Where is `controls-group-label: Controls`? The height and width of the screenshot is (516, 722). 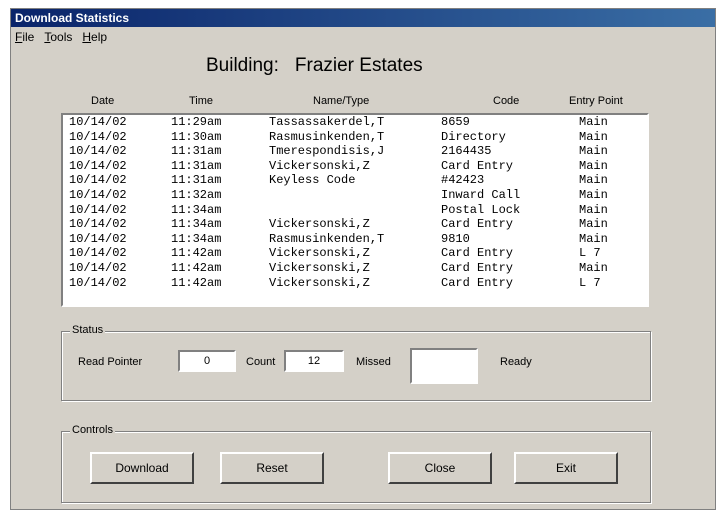 controls-group-label: Controls is located at coordinates (92, 430).